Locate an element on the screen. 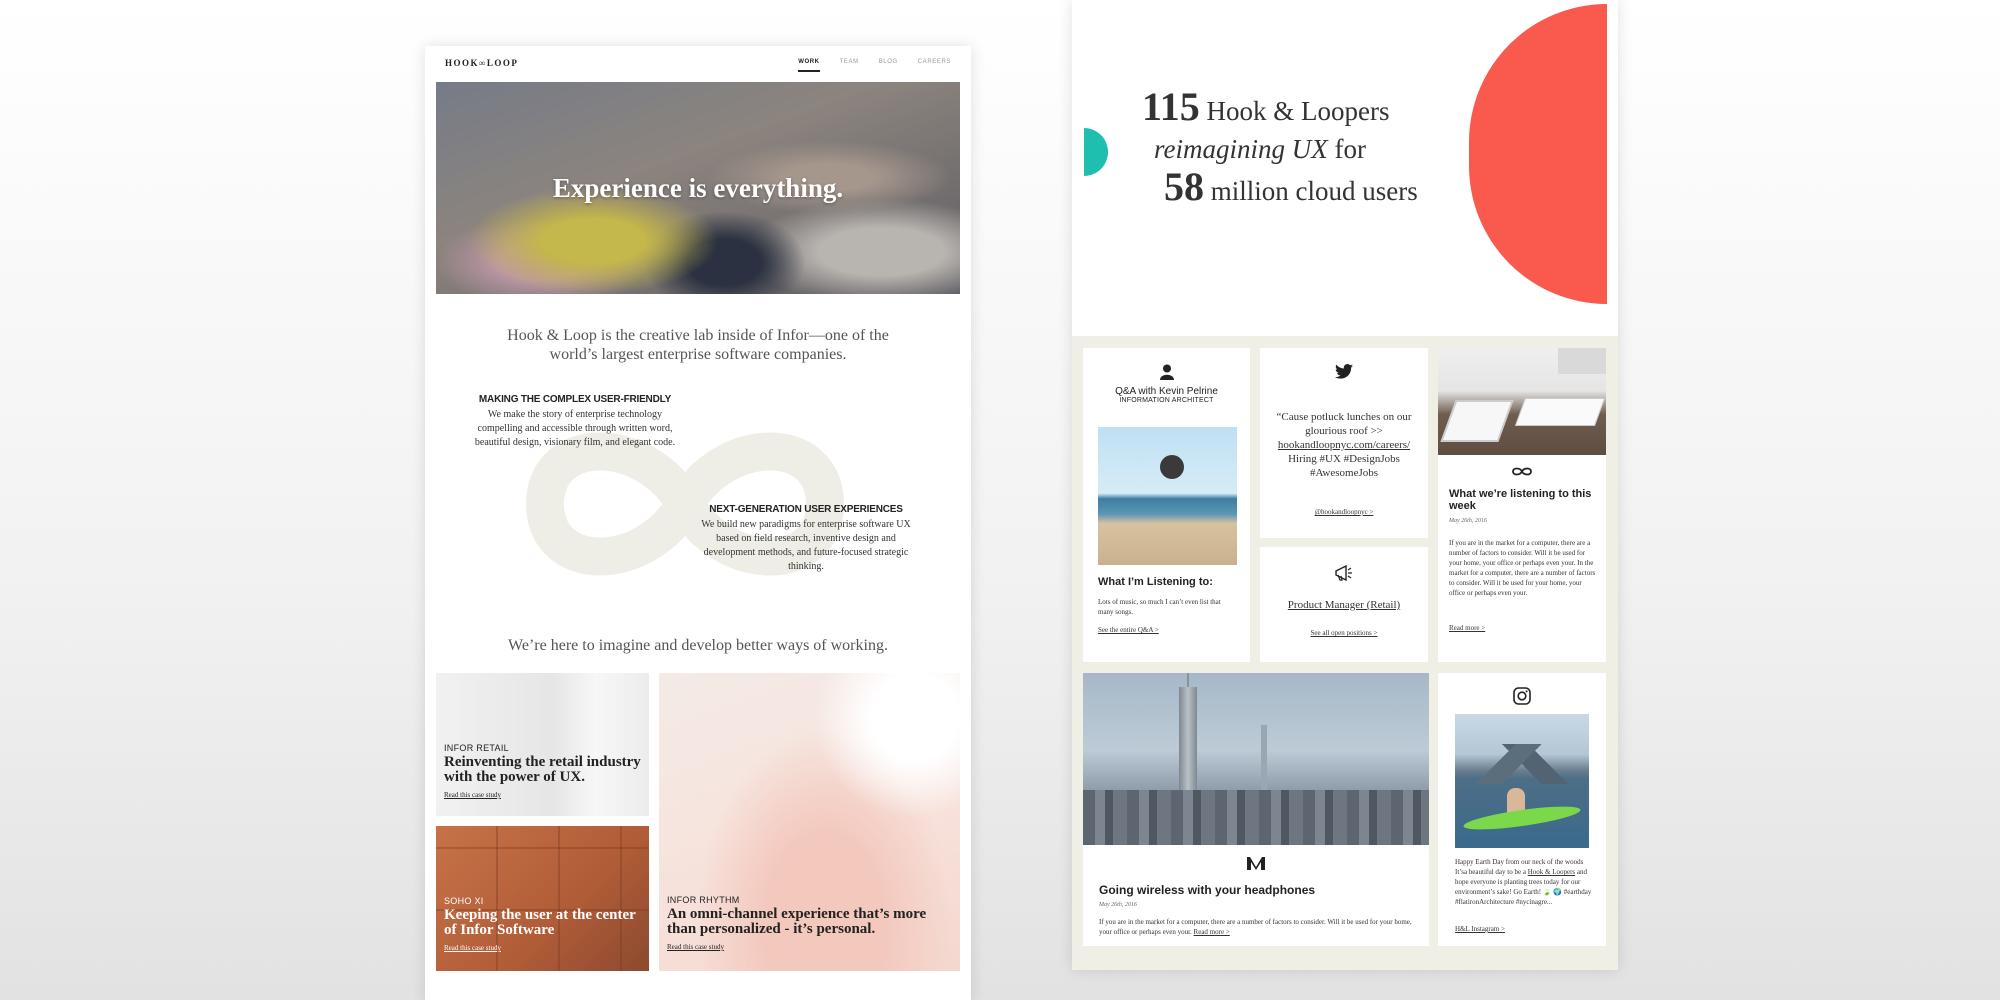 The height and width of the screenshot is (1000, 2000). feature-title: MAKING THE COMPLEX USER-FRIENDLY is located at coordinates (575, 399).